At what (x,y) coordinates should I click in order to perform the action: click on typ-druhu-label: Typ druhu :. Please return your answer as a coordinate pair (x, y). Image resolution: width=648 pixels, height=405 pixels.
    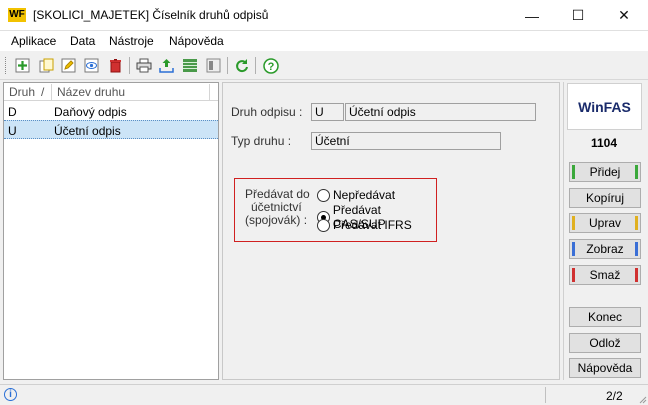
    Looking at the image, I should click on (261, 141).